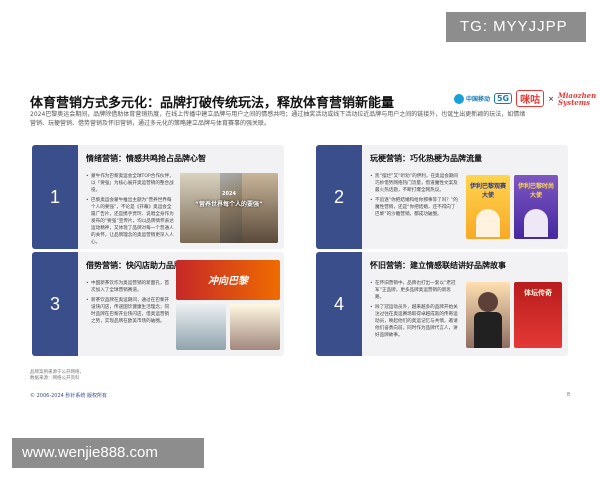 The image size is (600, 480). I want to click on bullet: 蒙牛作为巴黎奥运会全球TOP合作伙伴，以「要强」为核心展开奥运营销的整合战役。, so click(130, 183).